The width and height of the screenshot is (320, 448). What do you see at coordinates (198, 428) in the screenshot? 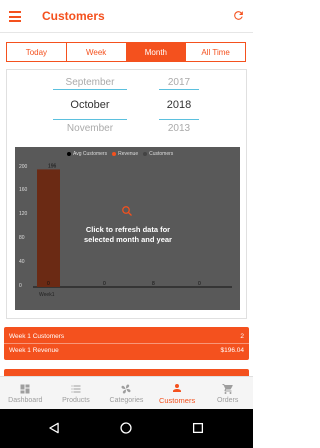
I see `recents-icon` at bounding box center [198, 428].